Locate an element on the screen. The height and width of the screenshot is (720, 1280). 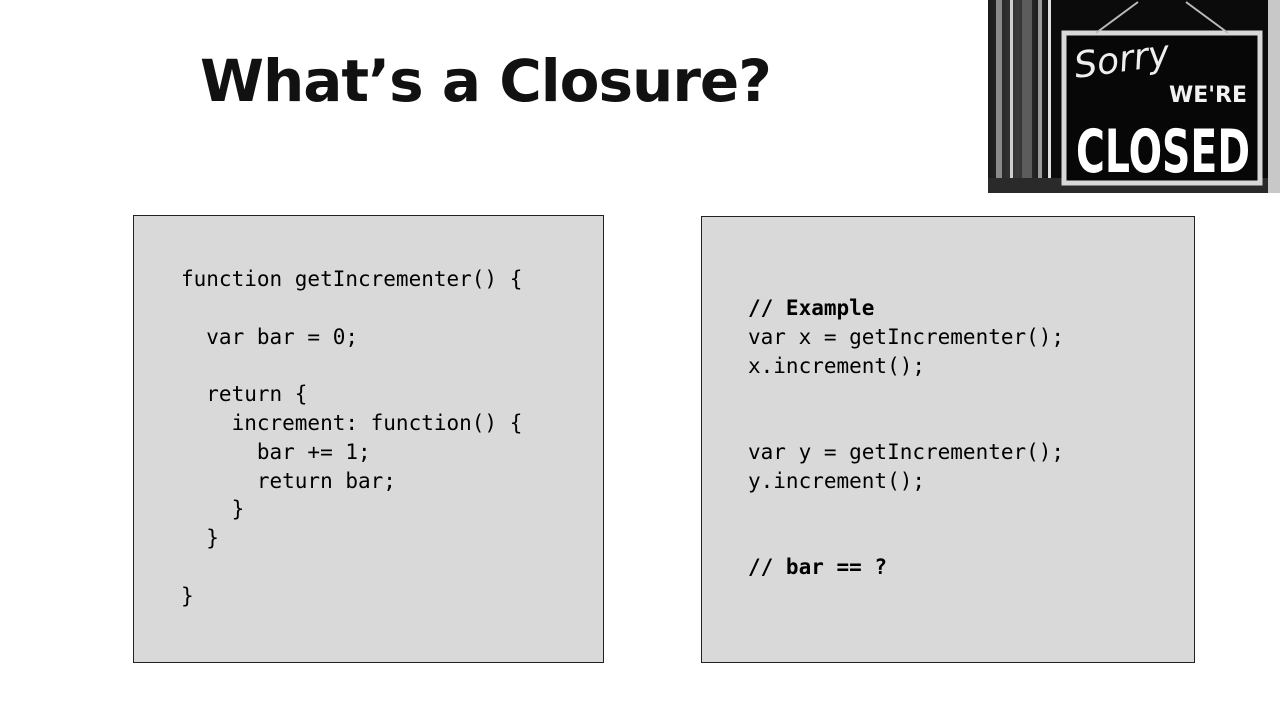
sign-line1-text: WE'RE is located at coordinates (1208, 95).